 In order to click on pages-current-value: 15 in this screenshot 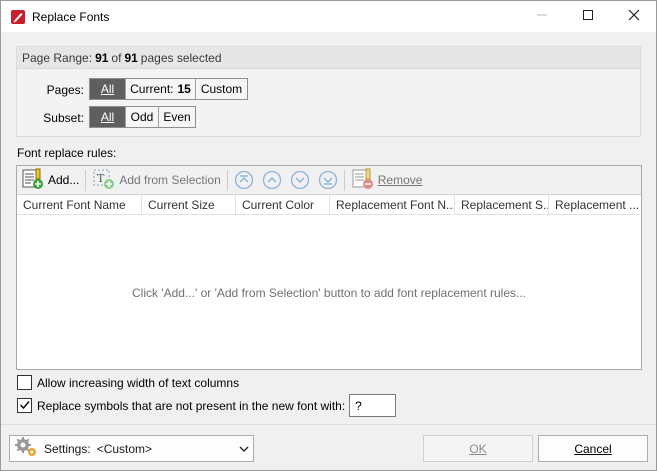, I will do `click(184, 89)`.